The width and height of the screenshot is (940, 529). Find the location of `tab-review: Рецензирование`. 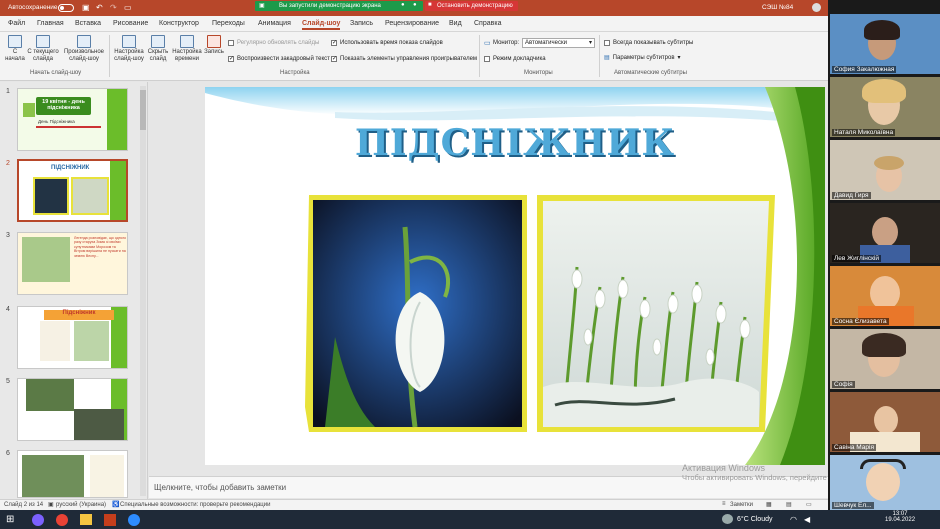

tab-review: Рецензирование is located at coordinates (412, 23).